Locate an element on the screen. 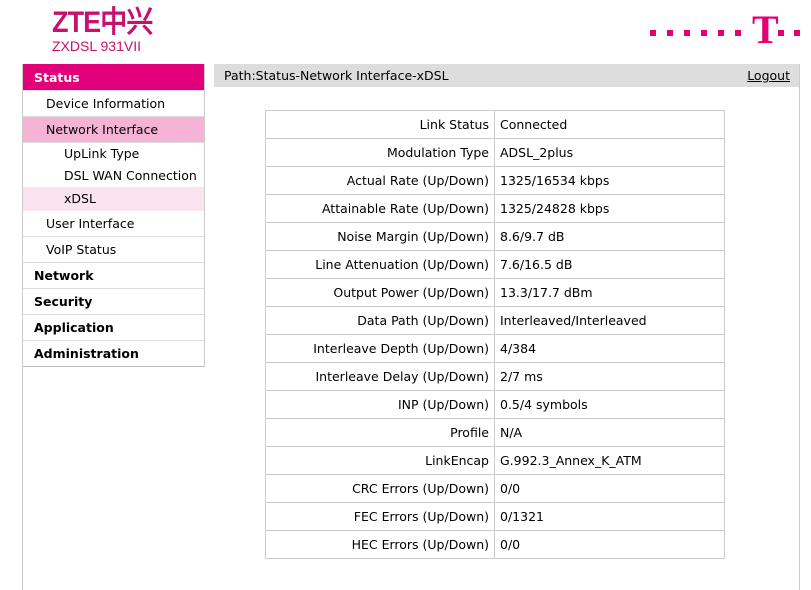 This screenshot has width=811, height=590. row-label: Link Status is located at coordinates (380, 124).